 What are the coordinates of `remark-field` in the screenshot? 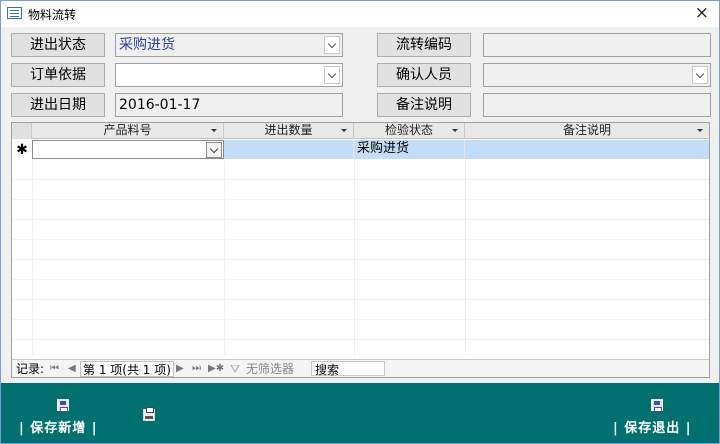 It's located at (597, 105).